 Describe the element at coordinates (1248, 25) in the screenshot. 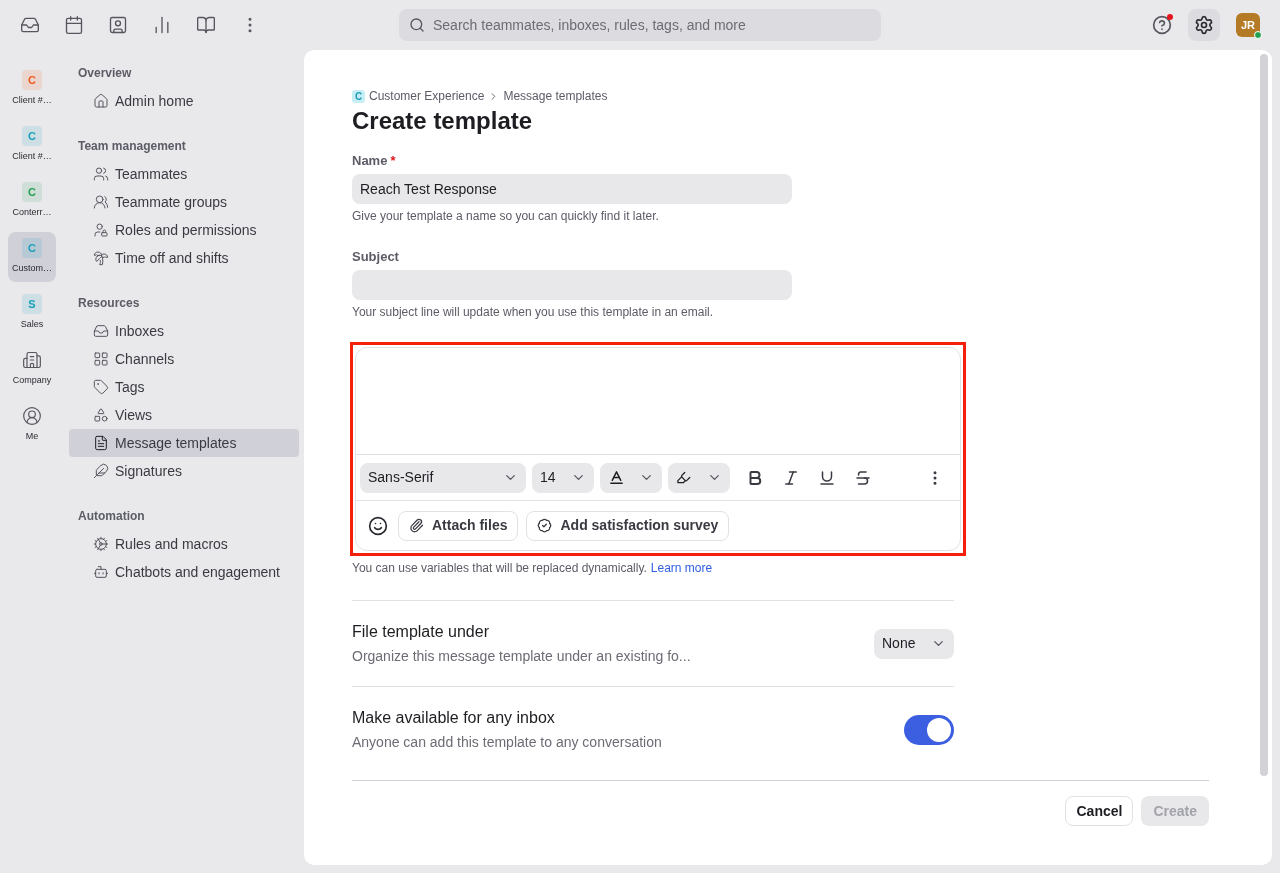

I see `avatar: JR` at that location.